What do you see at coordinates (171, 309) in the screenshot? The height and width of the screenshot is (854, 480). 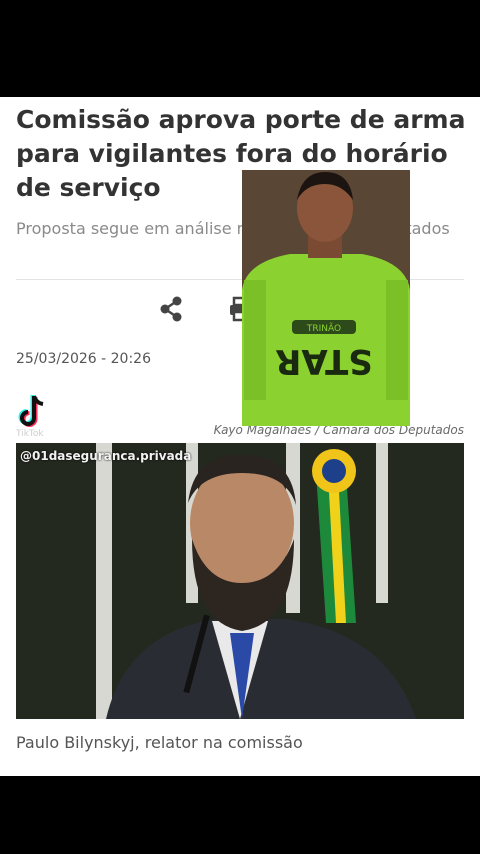 I see `share-icon` at bounding box center [171, 309].